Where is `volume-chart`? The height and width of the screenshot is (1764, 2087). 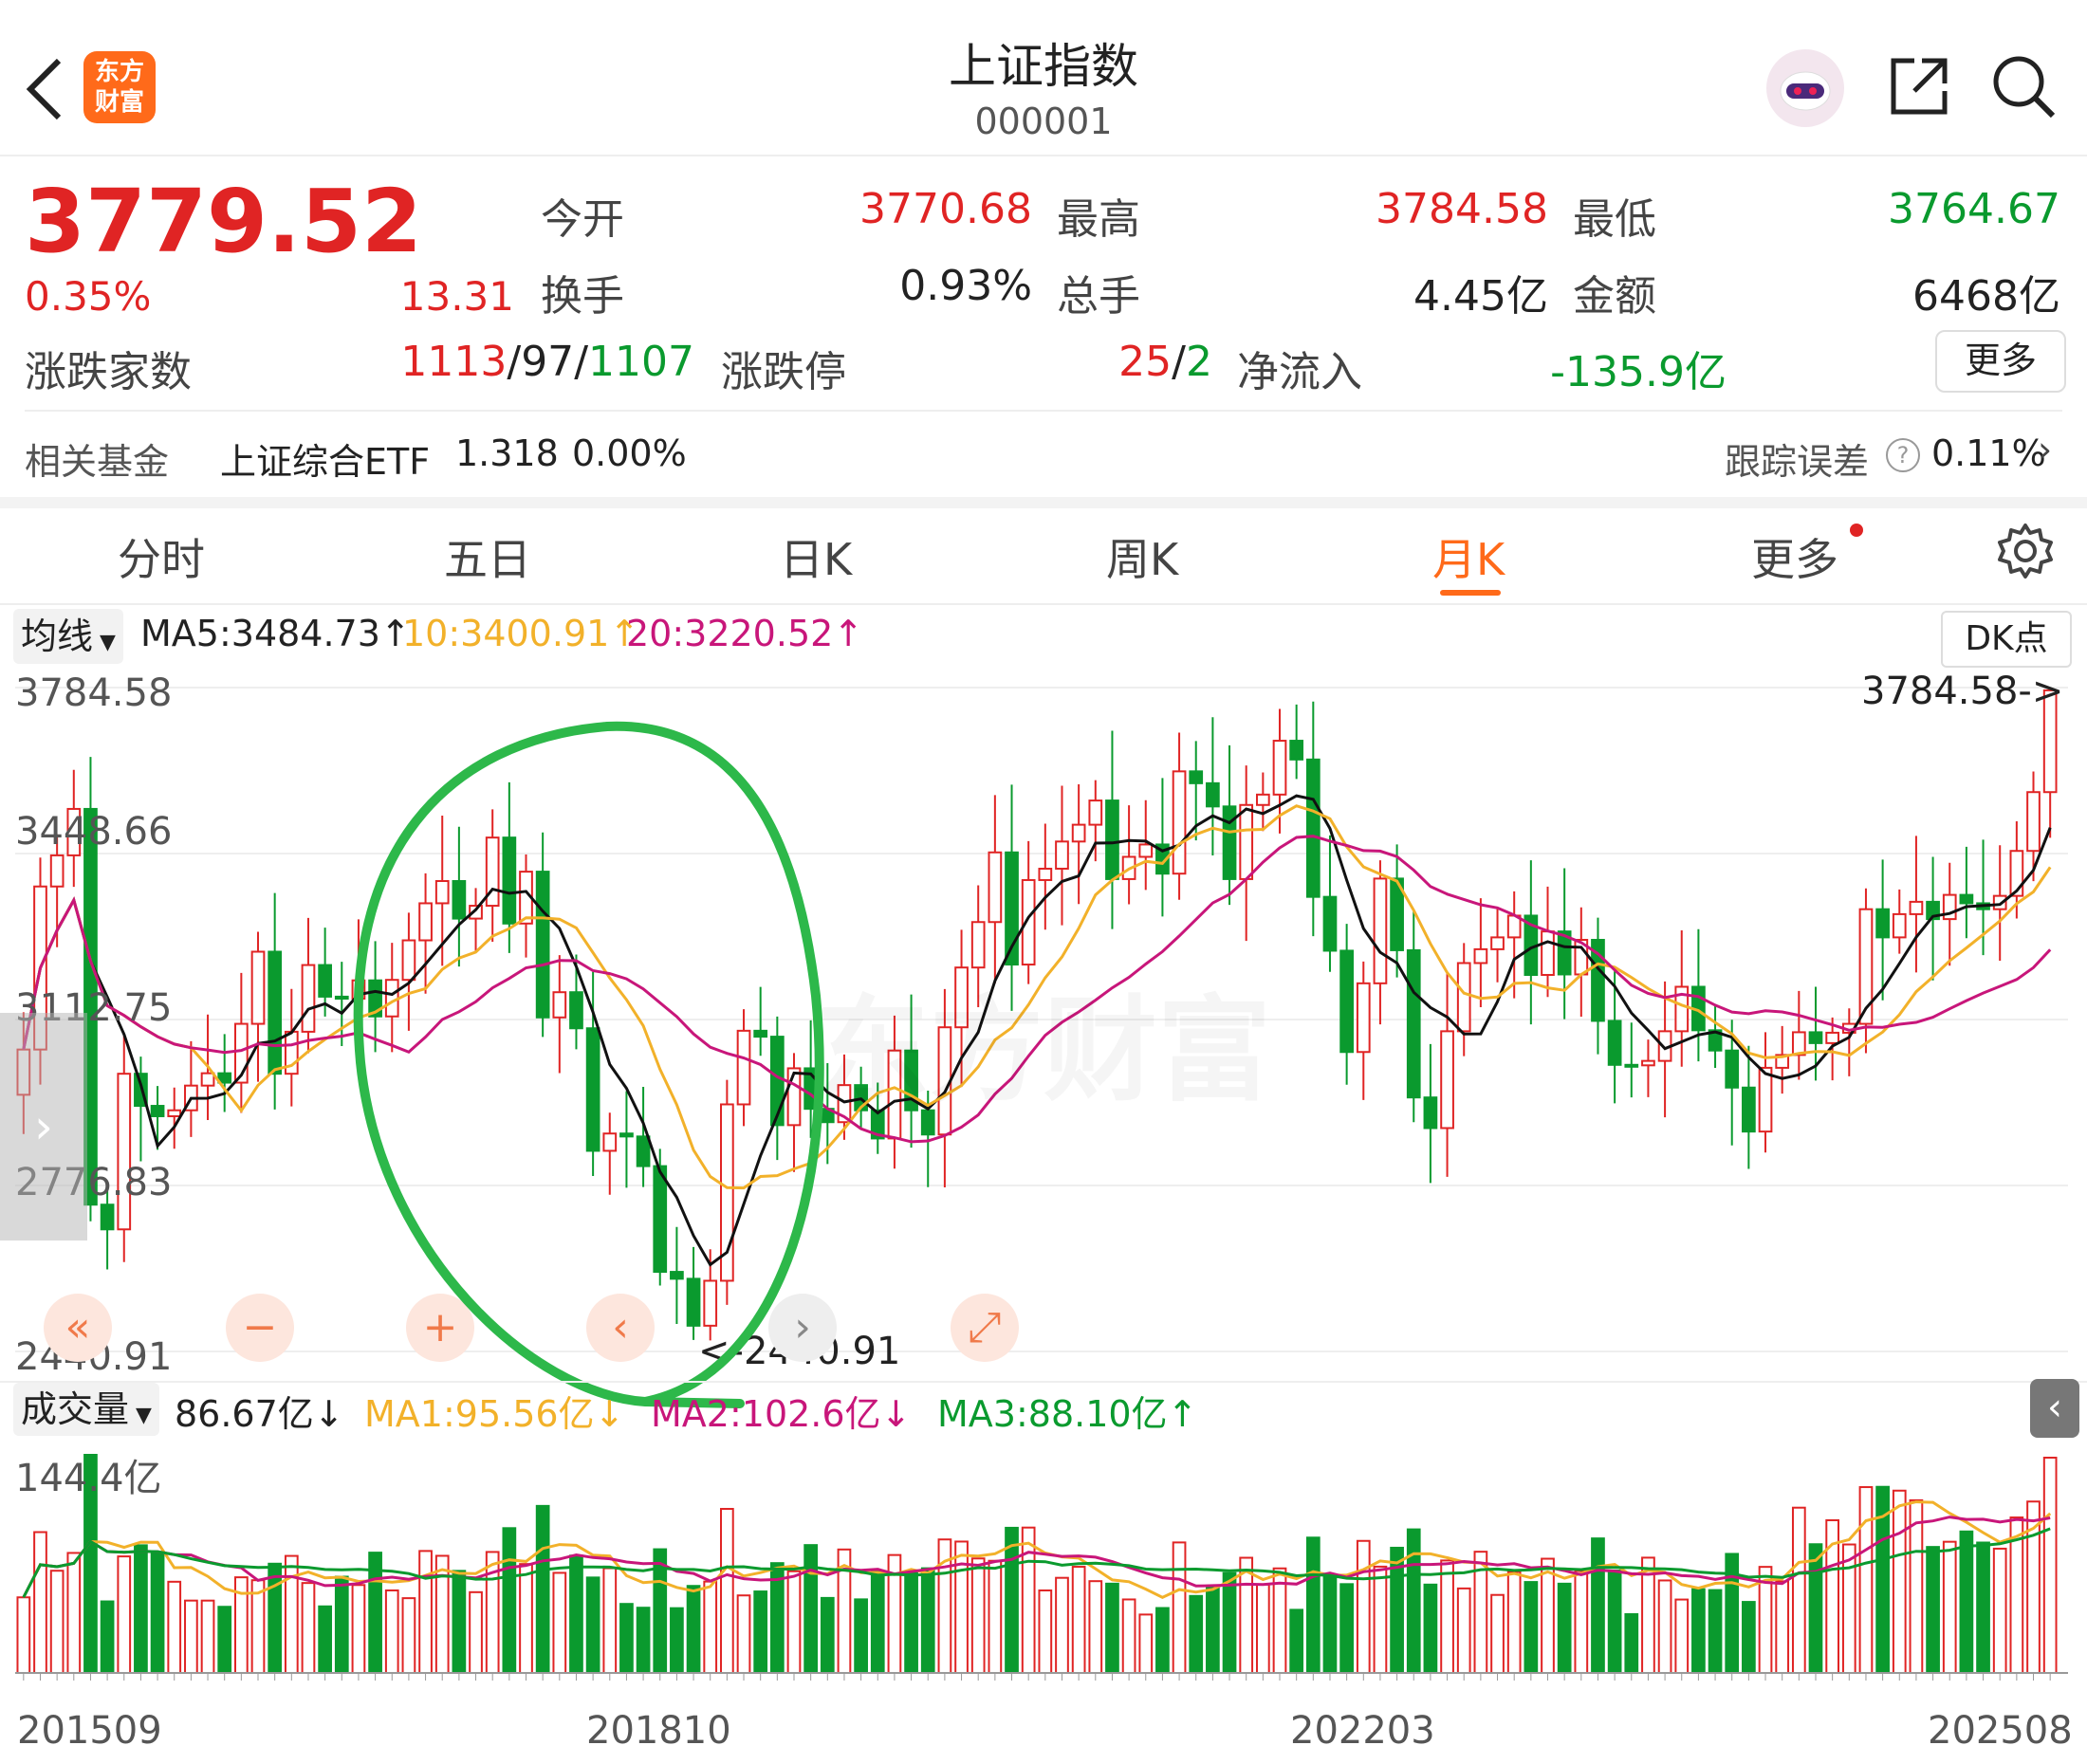 volume-chart is located at coordinates (1041, 1568).